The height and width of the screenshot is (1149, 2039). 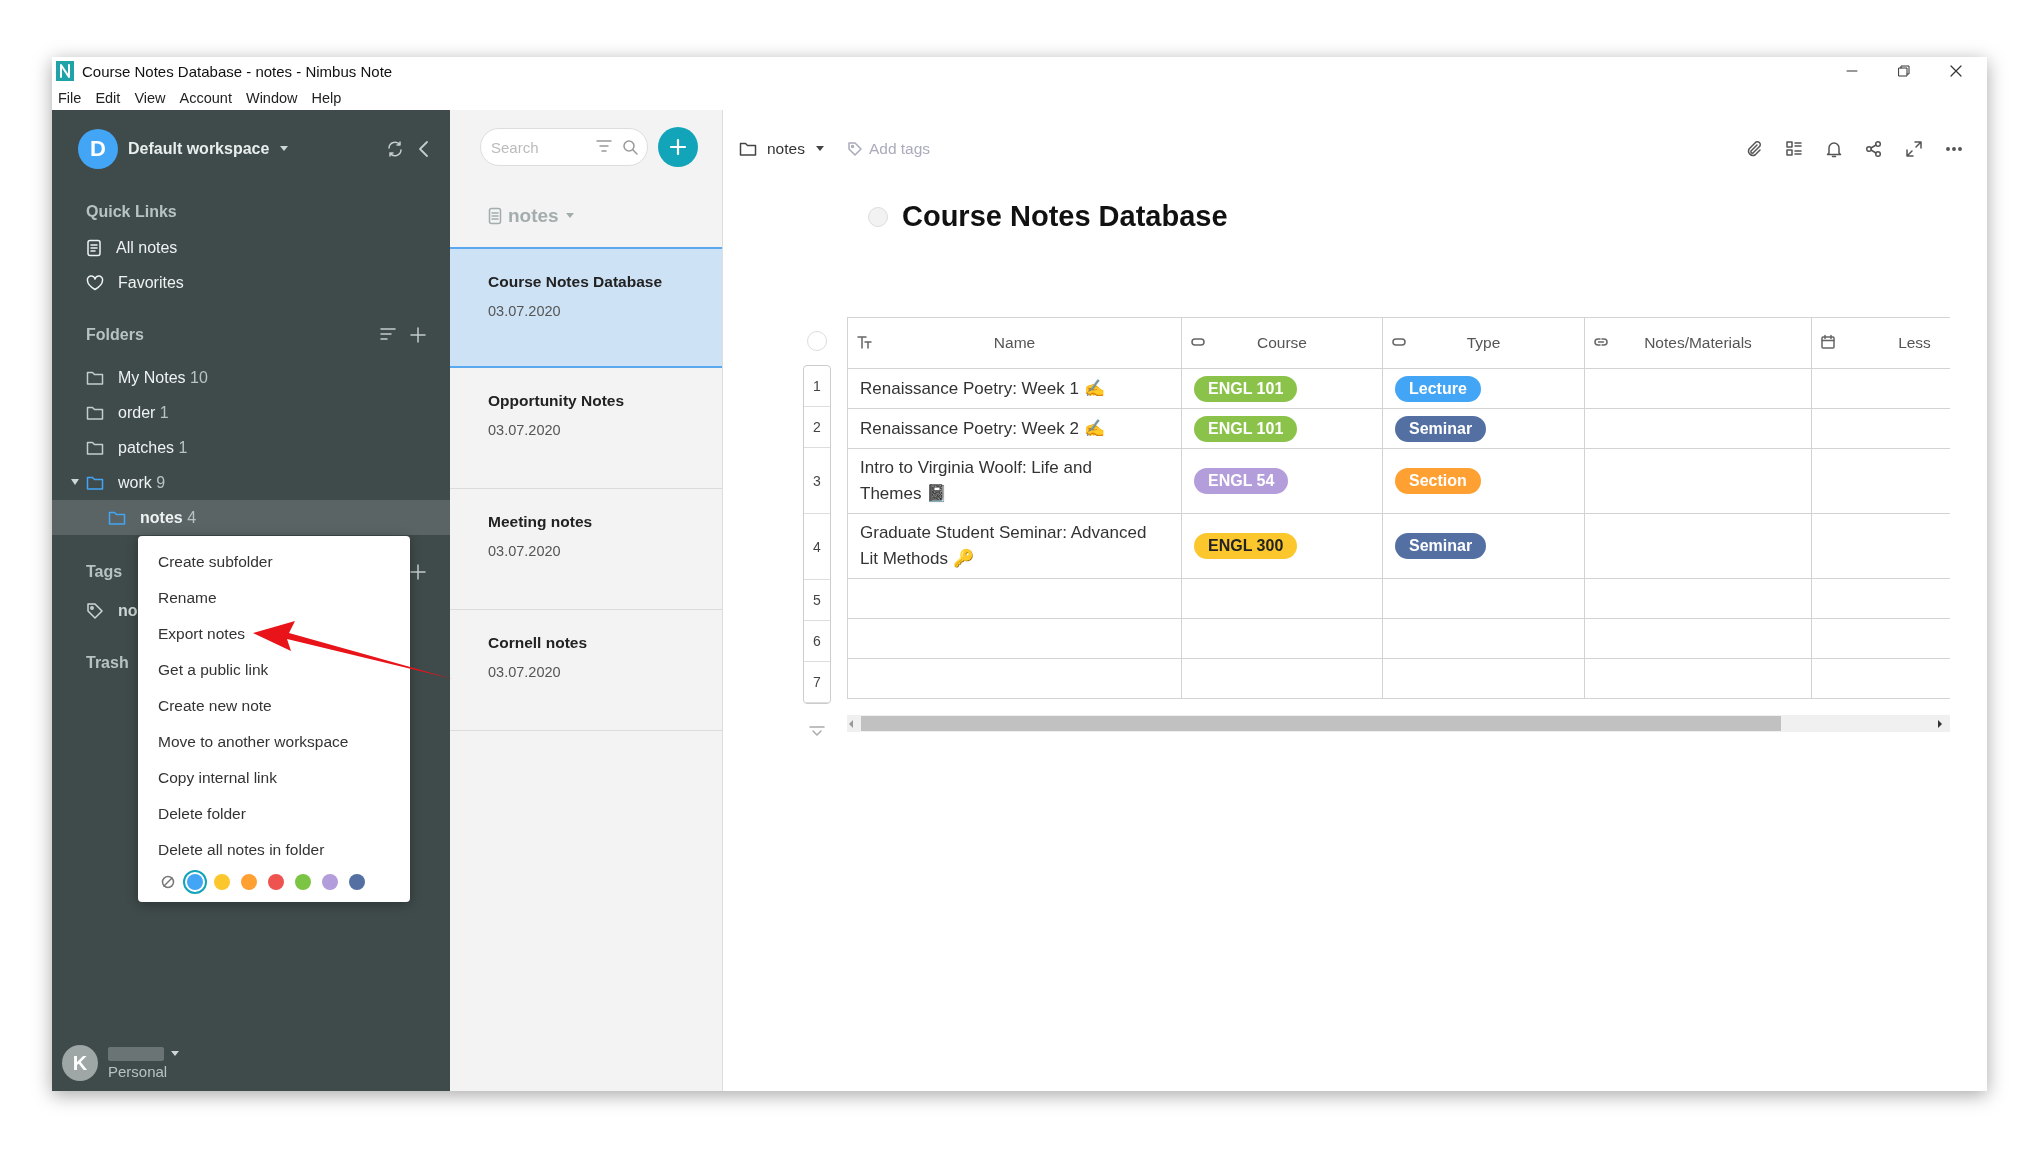 I want to click on sort-icon, so click(x=388, y=334).